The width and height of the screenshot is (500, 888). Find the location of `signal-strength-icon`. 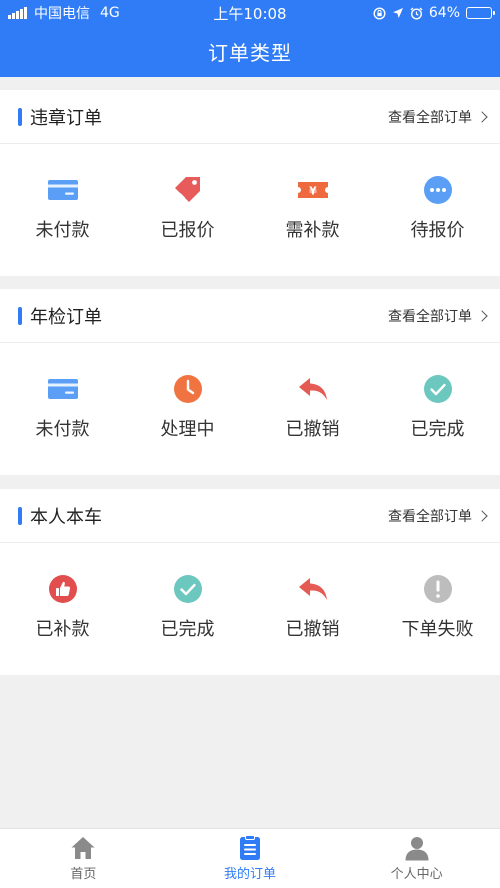

signal-strength-icon is located at coordinates (17, 13).